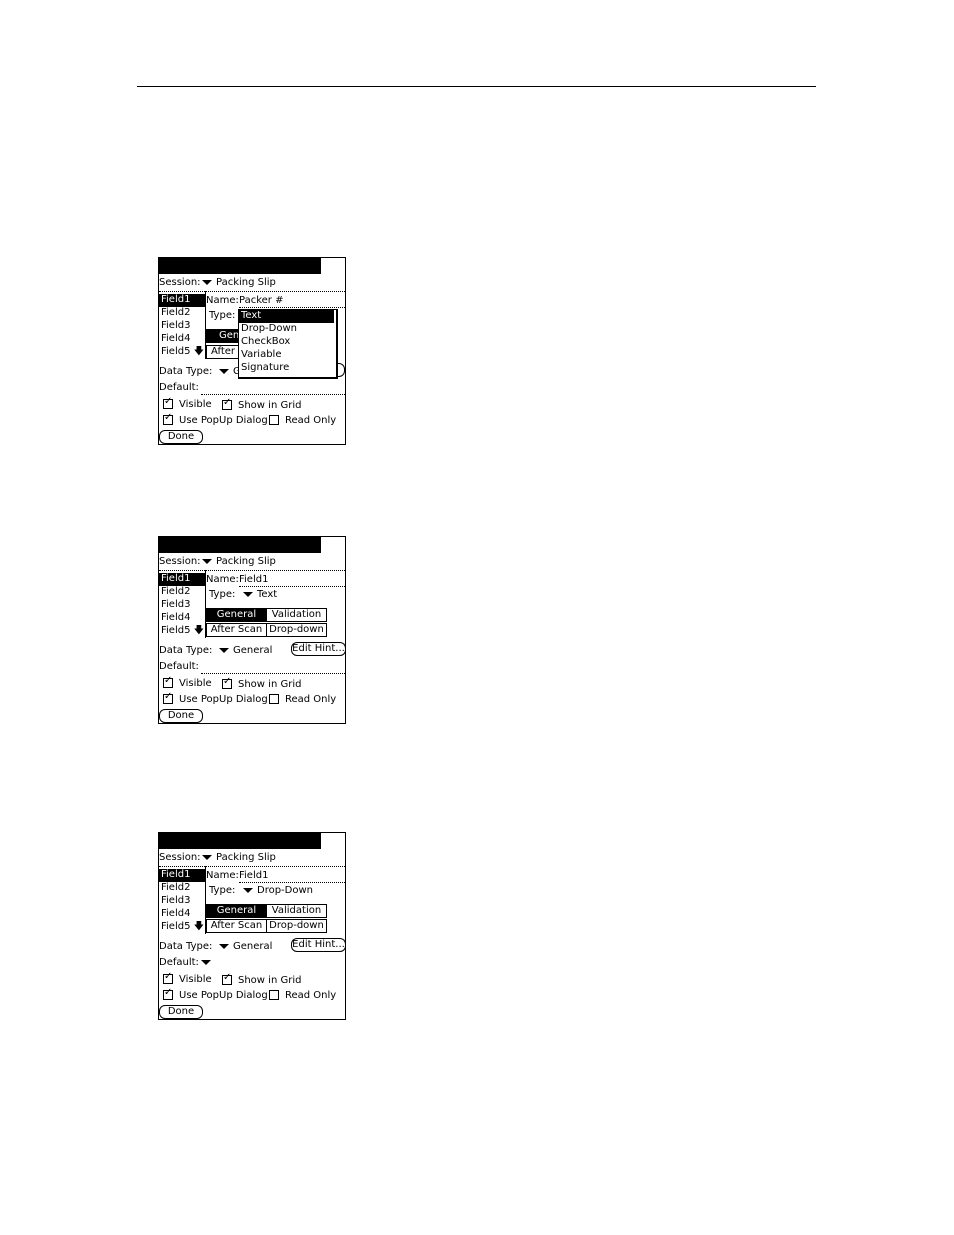  What do you see at coordinates (286, 316) in the screenshot?
I see `type-option-text: Text` at bounding box center [286, 316].